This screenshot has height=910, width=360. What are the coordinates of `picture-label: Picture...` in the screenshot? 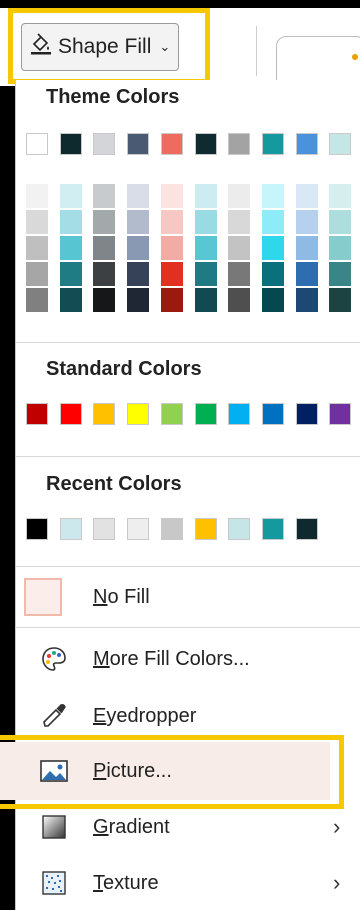 It's located at (132, 770).